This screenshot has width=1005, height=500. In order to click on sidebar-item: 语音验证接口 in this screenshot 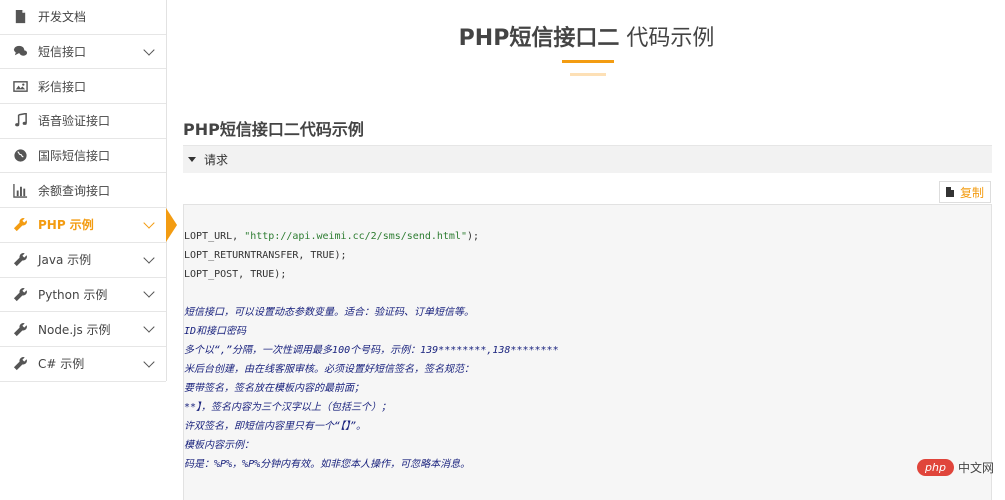, I will do `click(83, 121)`.